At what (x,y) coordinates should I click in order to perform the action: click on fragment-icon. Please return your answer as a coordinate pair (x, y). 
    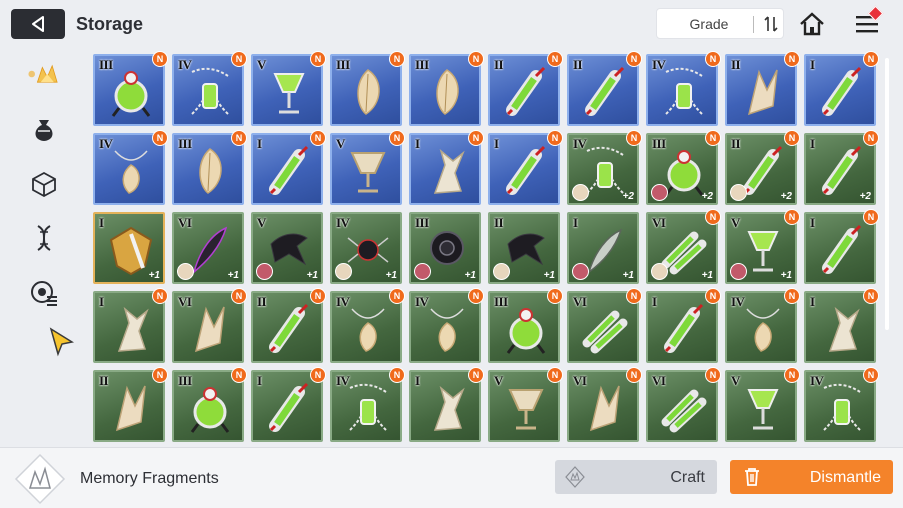
    Looking at the image, I should click on (43, 73).